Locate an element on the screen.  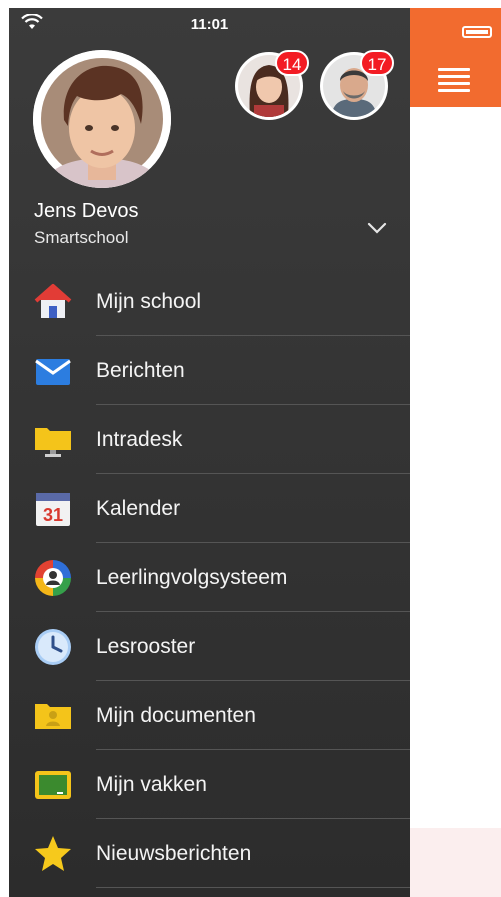
menu-label: Mijn vakken is located at coordinates (151, 784).